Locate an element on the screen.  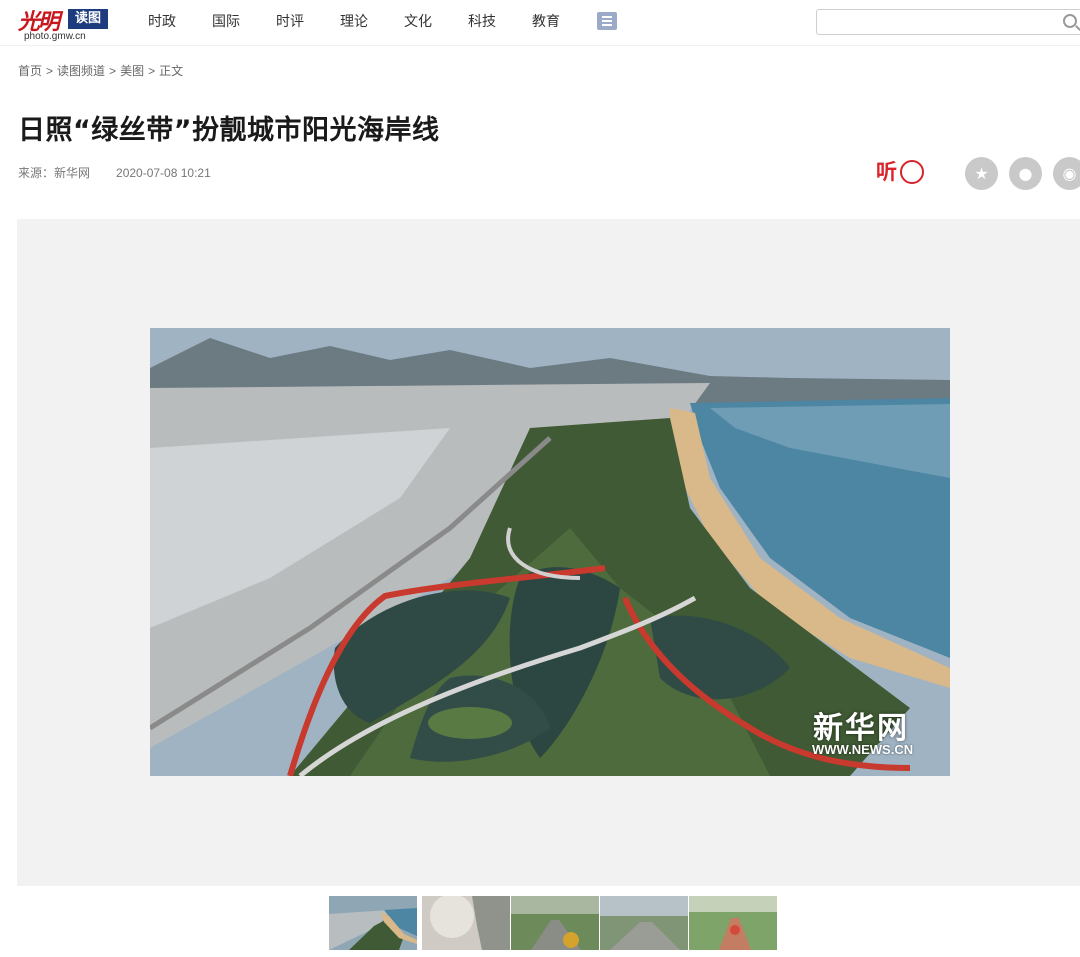
watermark-url: WWW.NEWS.CN is located at coordinates (863, 749).